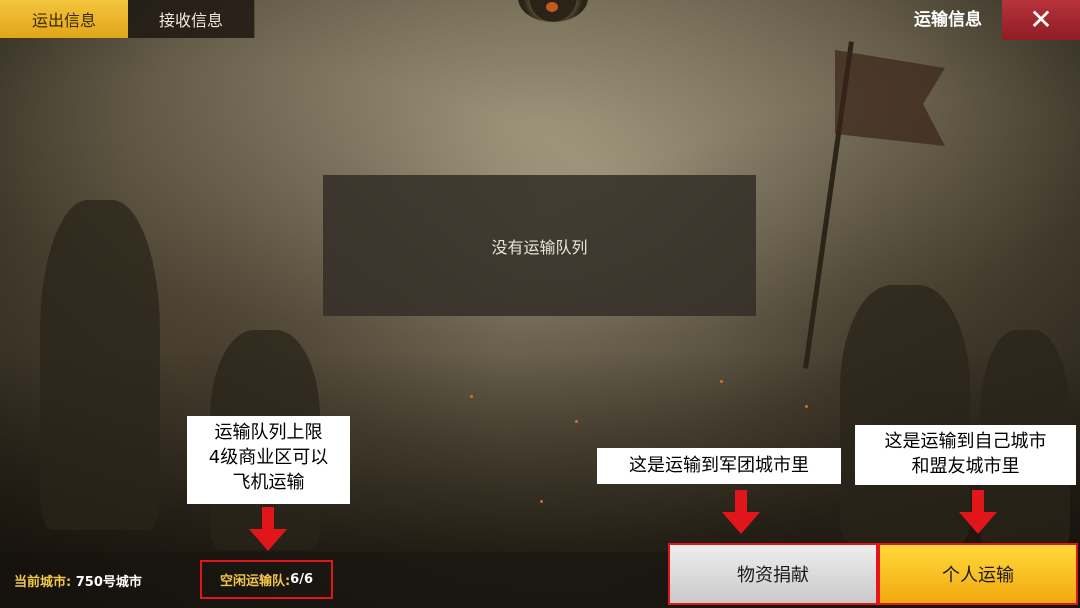 This screenshot has height=608, width=1080. I want to click on emblem-icon, so click(552, 7).